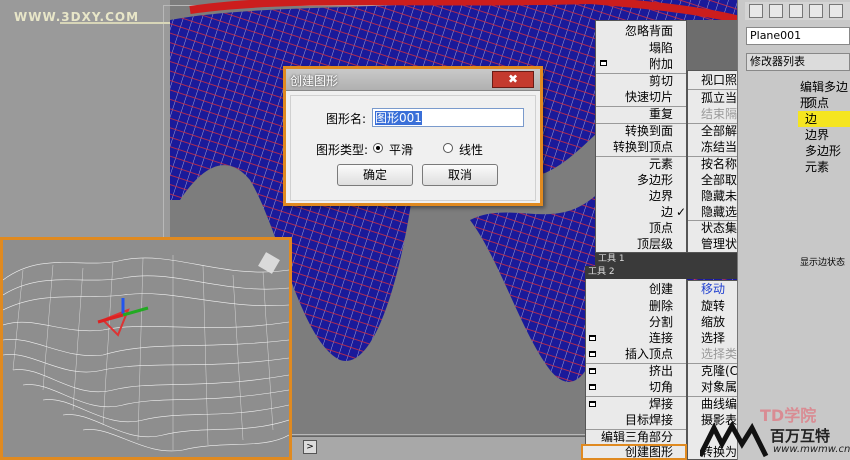 The image size is (850, 460). I want to click on menu-item-create: 创建, so click(629, 289).